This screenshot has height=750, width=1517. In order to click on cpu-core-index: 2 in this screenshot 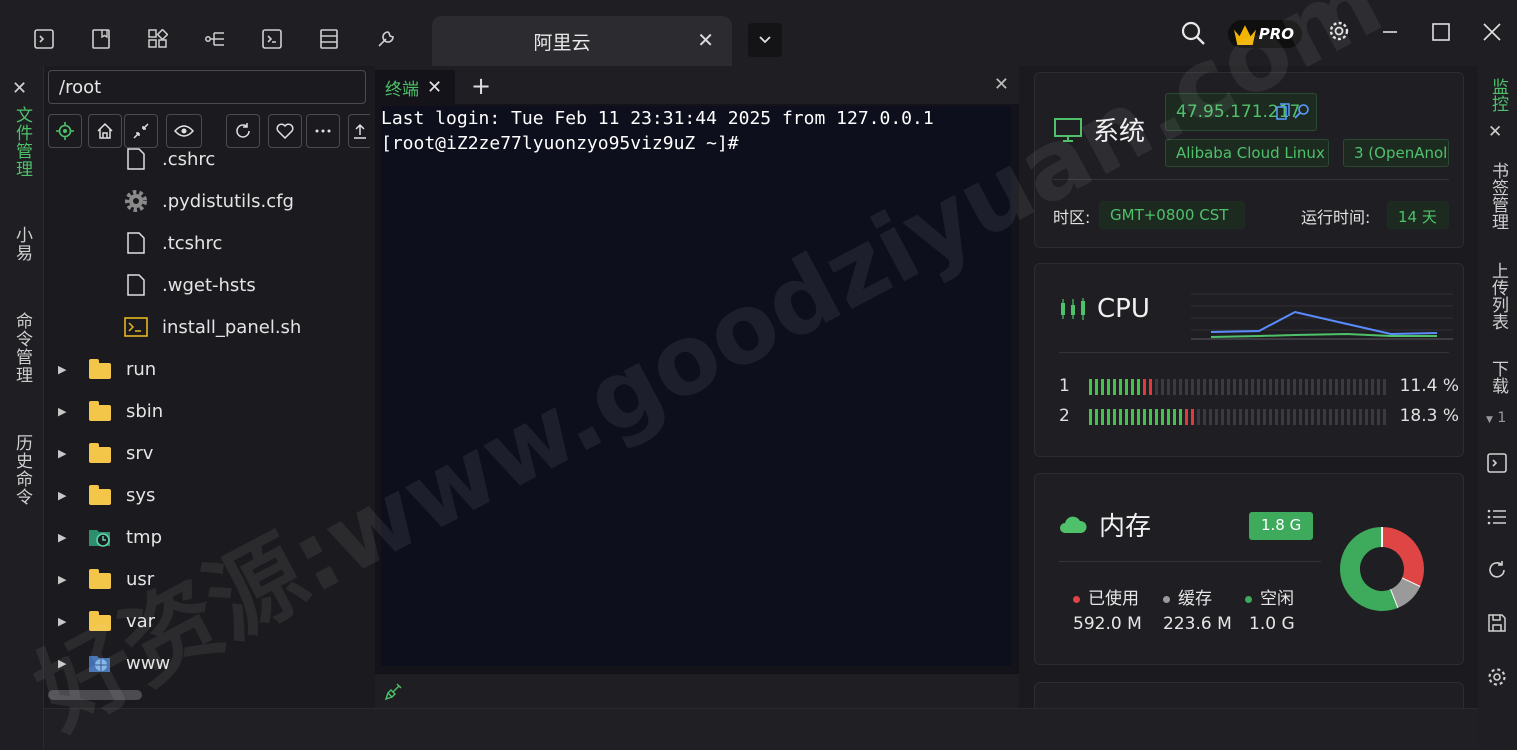, I will do `click(1064, 416)`.